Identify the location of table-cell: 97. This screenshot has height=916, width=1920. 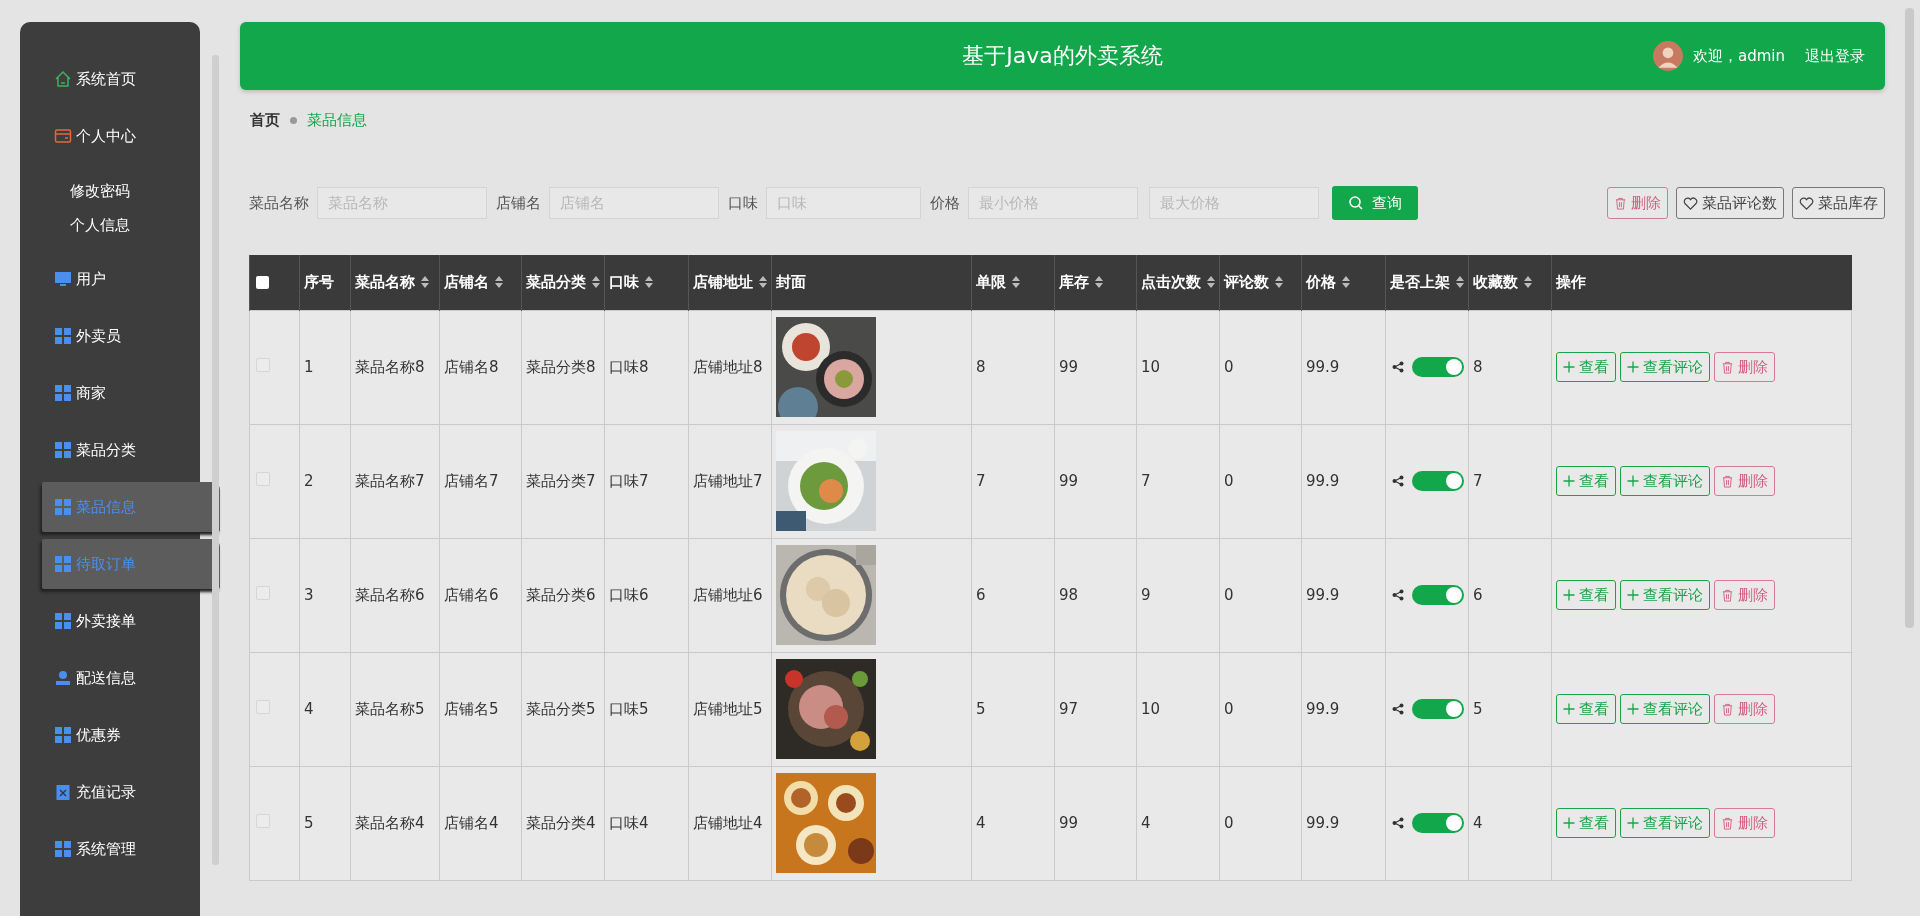
(1069, 709).